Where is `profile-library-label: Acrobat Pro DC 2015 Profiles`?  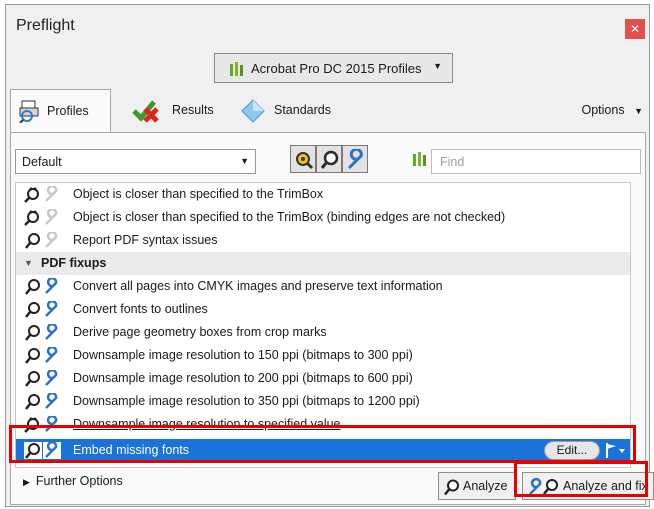
profile-library-label: Acrobat Pro DC 2015 Profiles is located at coordinates (336, 68).